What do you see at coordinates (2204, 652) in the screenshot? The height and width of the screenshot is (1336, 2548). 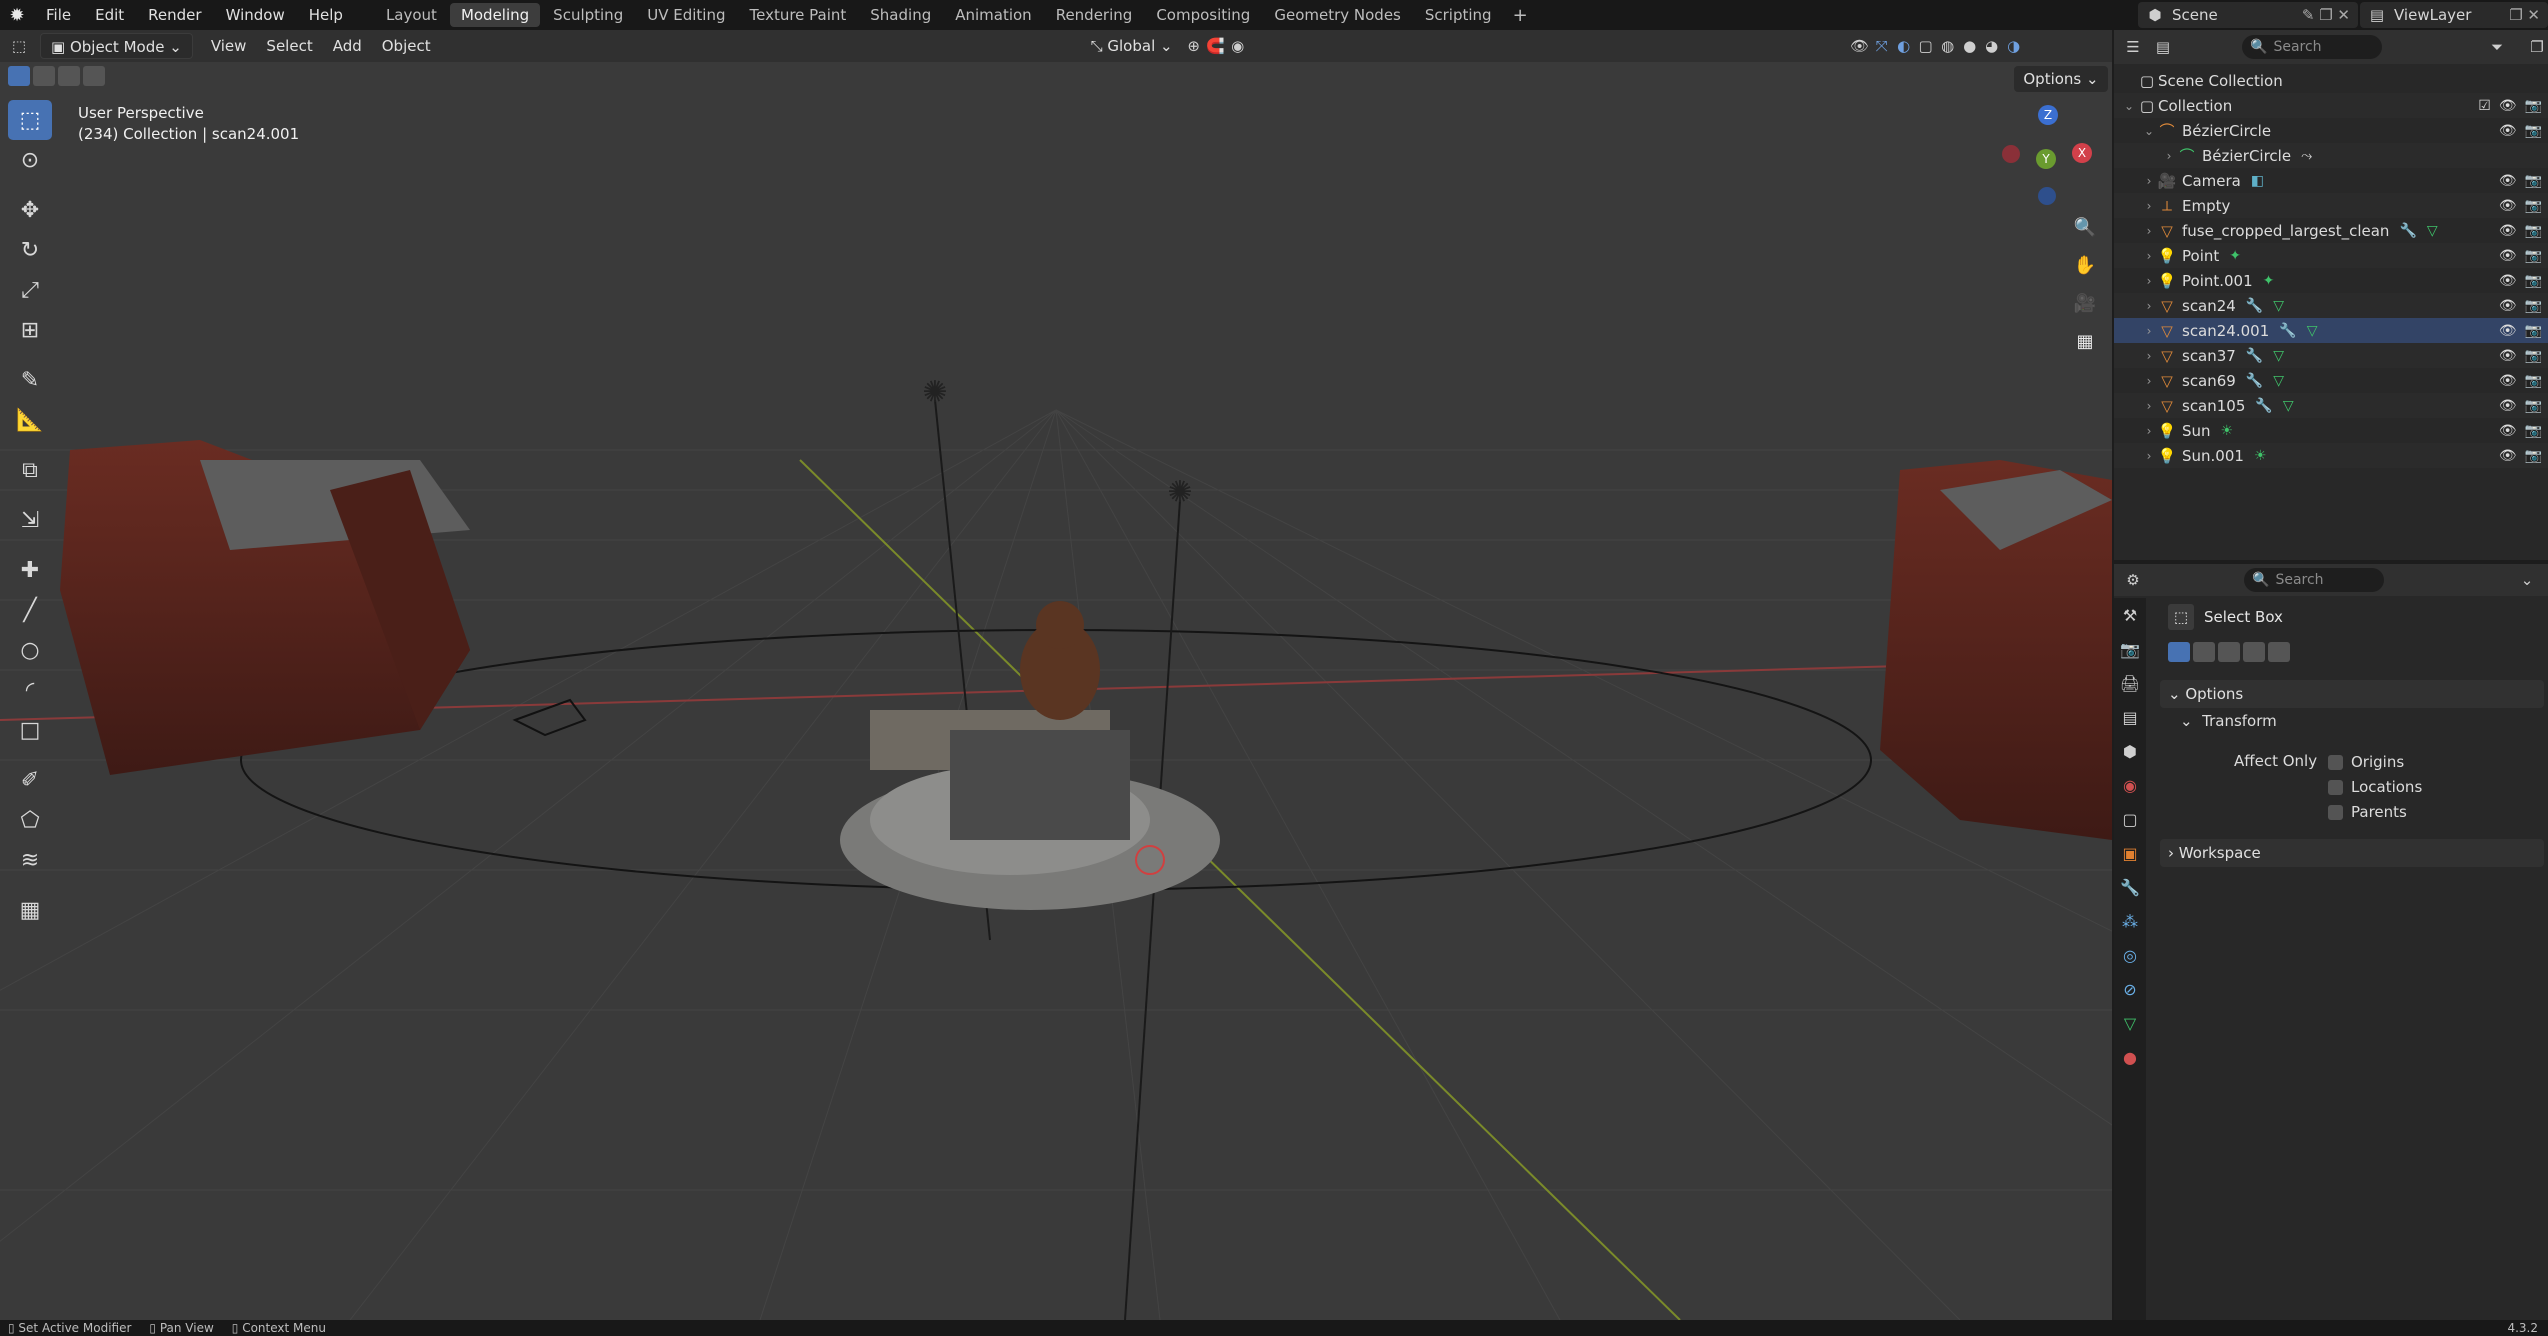 I see `mode-extend-icon` at bounding box center [2204, 652].